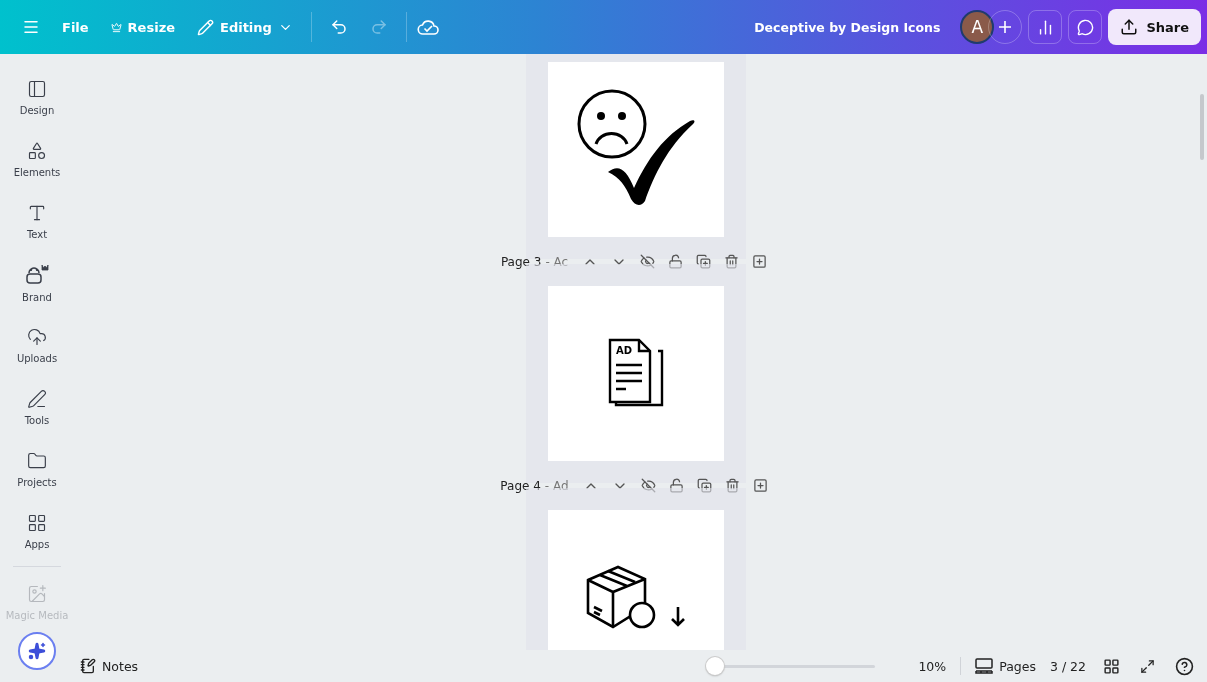 Image resolution: width=1207 pixels, height=682 pixels. Describe the element at coordinates (520, 485) in the screenshot. I see `page-title: Page 4` at that location.